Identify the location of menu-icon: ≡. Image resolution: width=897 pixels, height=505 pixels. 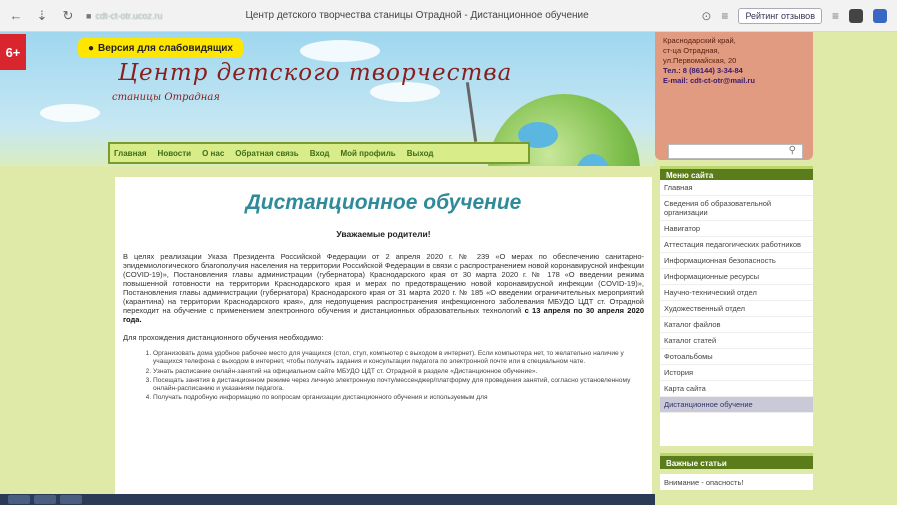
(835, 16).